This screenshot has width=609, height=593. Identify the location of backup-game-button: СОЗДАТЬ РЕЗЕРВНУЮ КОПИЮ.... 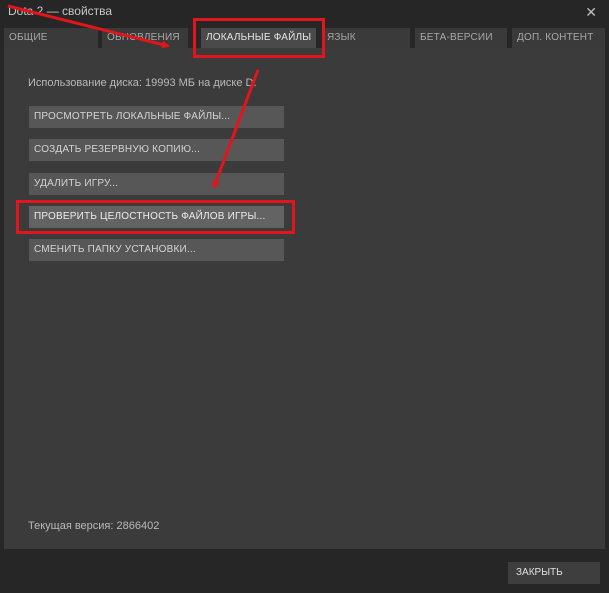
(156, 150).